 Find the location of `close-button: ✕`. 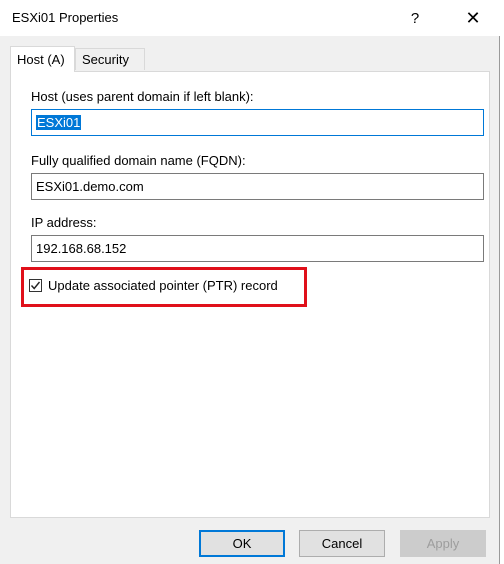

close-button: ✕ is located at coordinates (473, 18).